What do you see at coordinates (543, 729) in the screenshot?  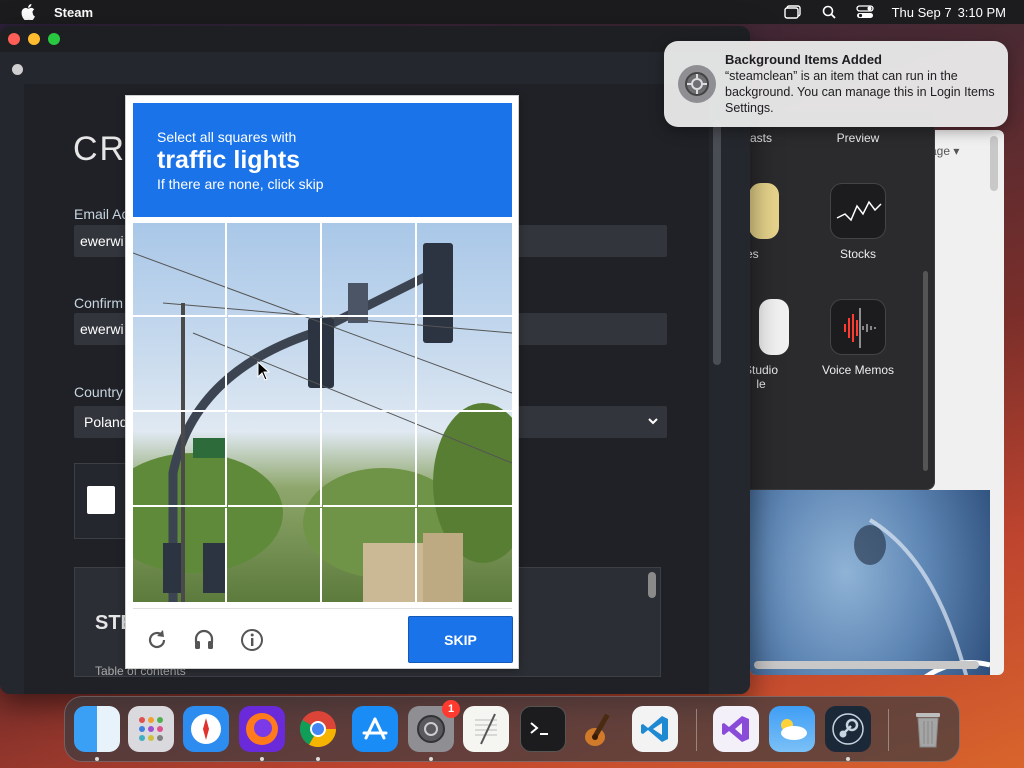 I see `terminal-icon` at bounding box center [543, 729].